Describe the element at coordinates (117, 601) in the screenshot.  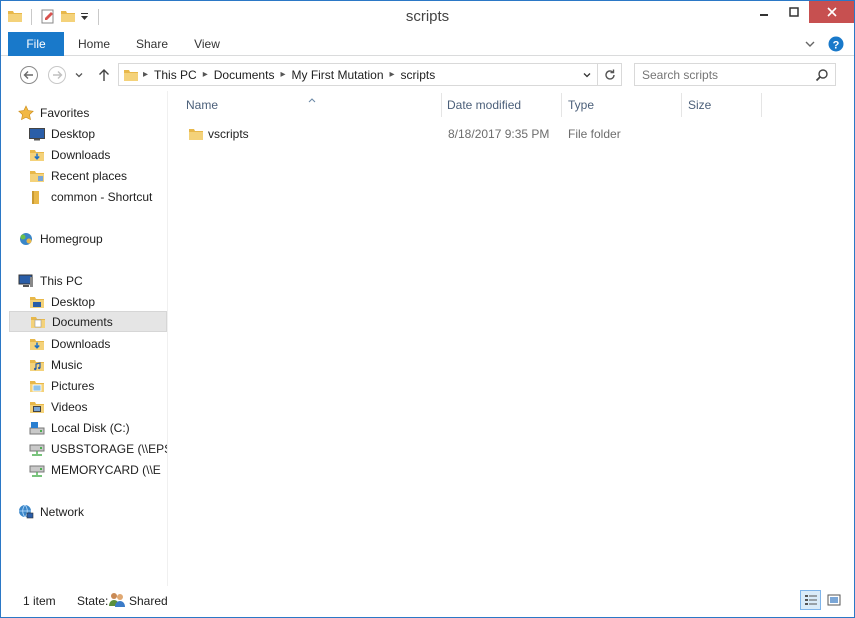
I see `shared-users-icon` at that location.